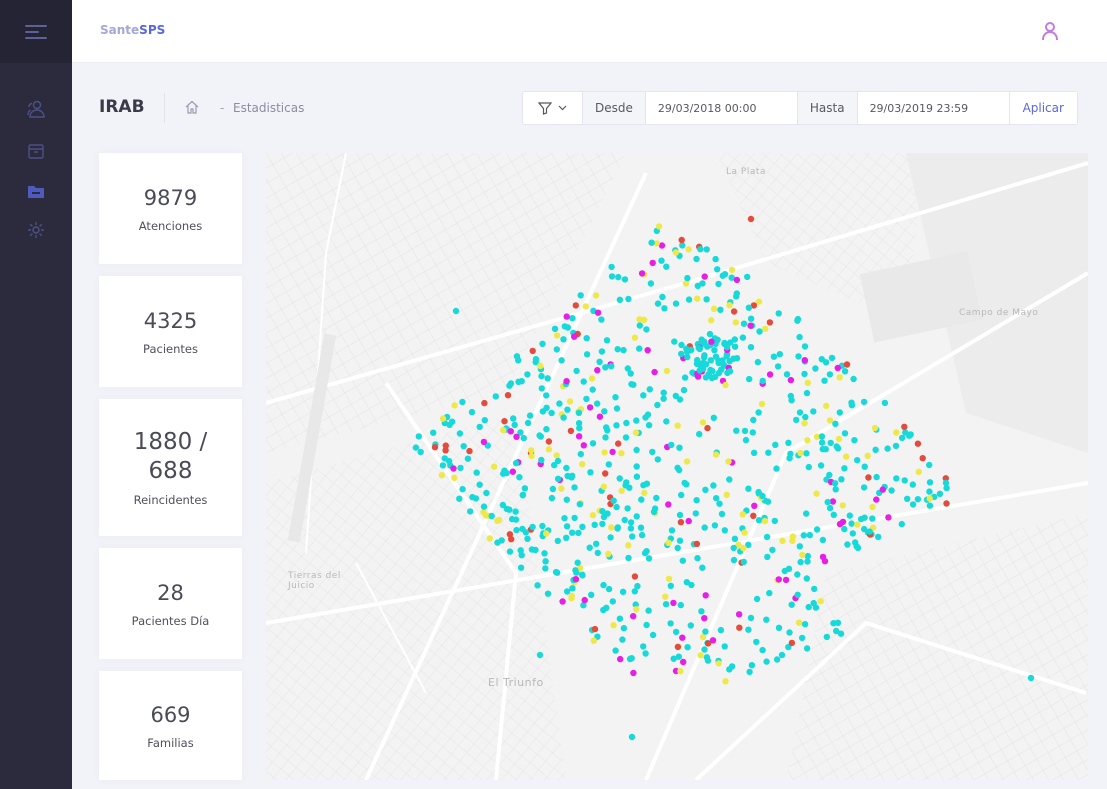 The width and height of the screenshot is (1107, 789). Describe the element at coordinates (36, 230) in the screenshot. I see `sidebar-item-settings` at that location.